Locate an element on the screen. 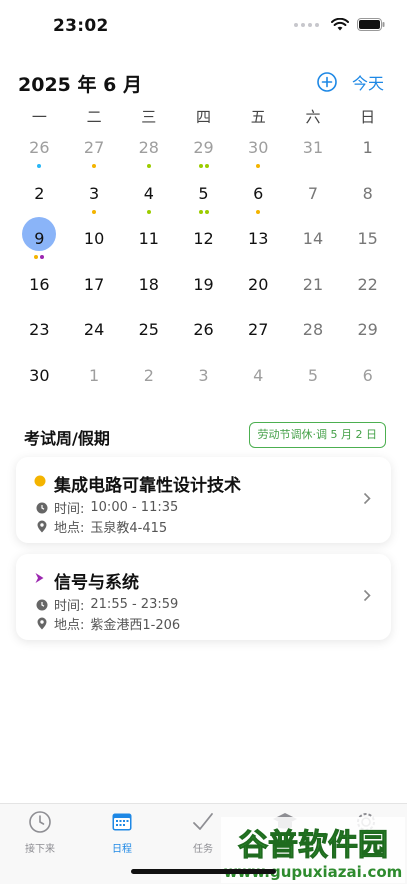  calendar-day: 8 is located at coordinates (367, 199).